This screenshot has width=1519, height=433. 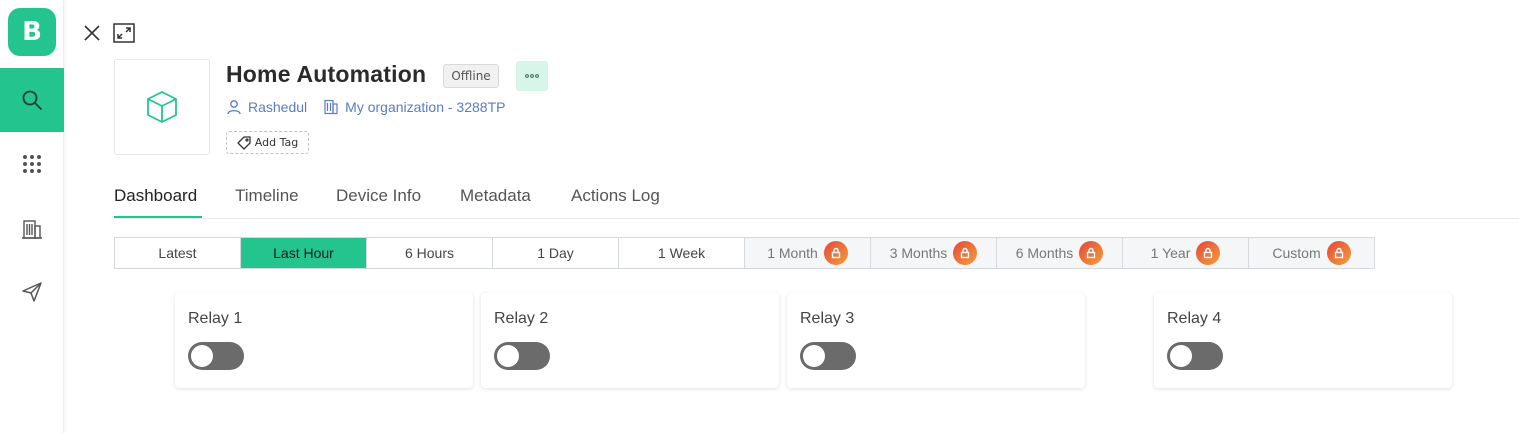 I want to click on relay-1-switch, so click(x=216, y=356).